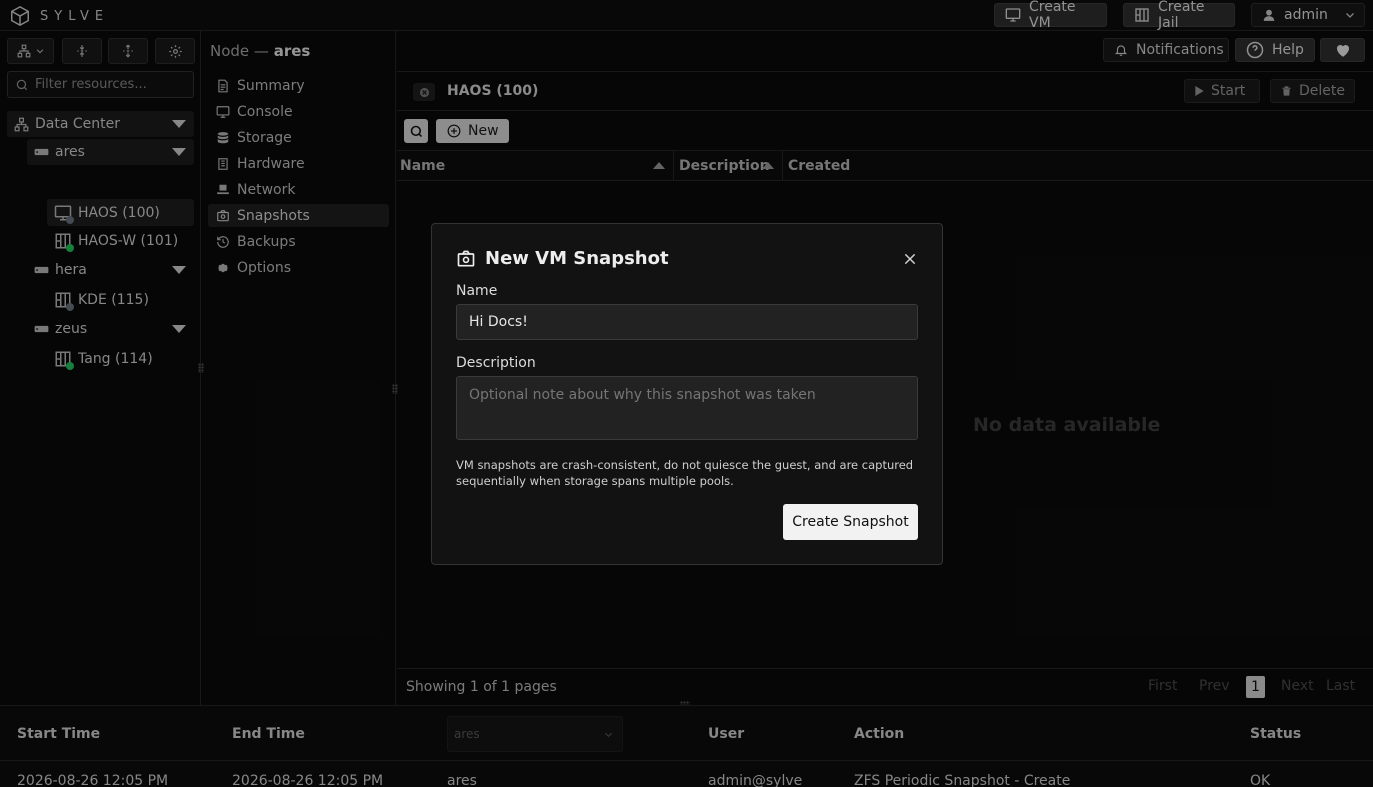 The width and height of the screenshot is (1373, 787). I want to click on snapshot-name-input, so click(687, 322).